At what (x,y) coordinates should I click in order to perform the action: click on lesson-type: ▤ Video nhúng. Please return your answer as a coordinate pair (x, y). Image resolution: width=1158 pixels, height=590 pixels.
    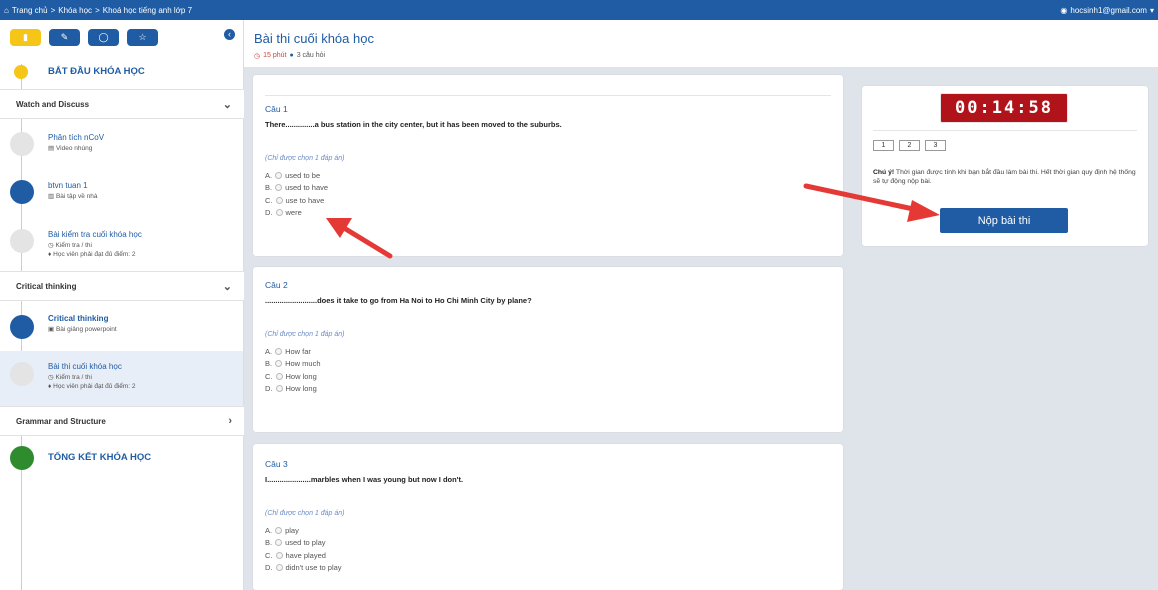
    Looking at the image, I should click on (76, 148).